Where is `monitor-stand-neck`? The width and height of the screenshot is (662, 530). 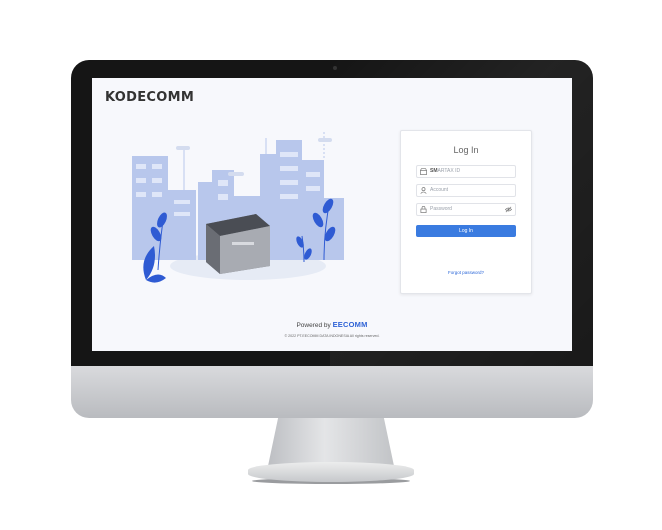
monitor-stand-neck is located at coordinates (331, 442).